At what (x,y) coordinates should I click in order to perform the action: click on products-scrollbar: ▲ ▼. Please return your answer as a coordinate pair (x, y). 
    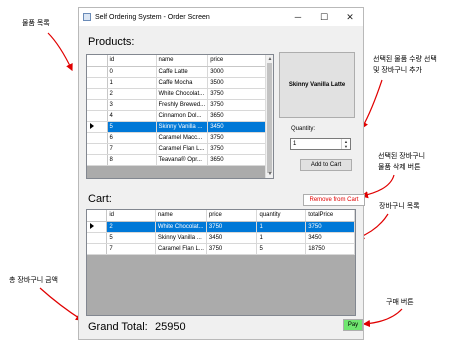
    Looking at the image, I should click on (269, 116).